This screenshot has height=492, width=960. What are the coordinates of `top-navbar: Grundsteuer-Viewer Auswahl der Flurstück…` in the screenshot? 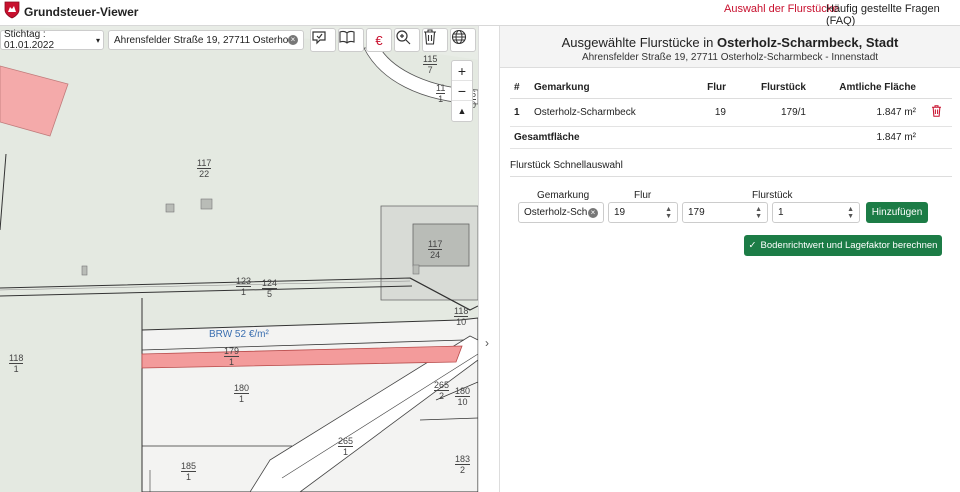 It's located at (480, 13).